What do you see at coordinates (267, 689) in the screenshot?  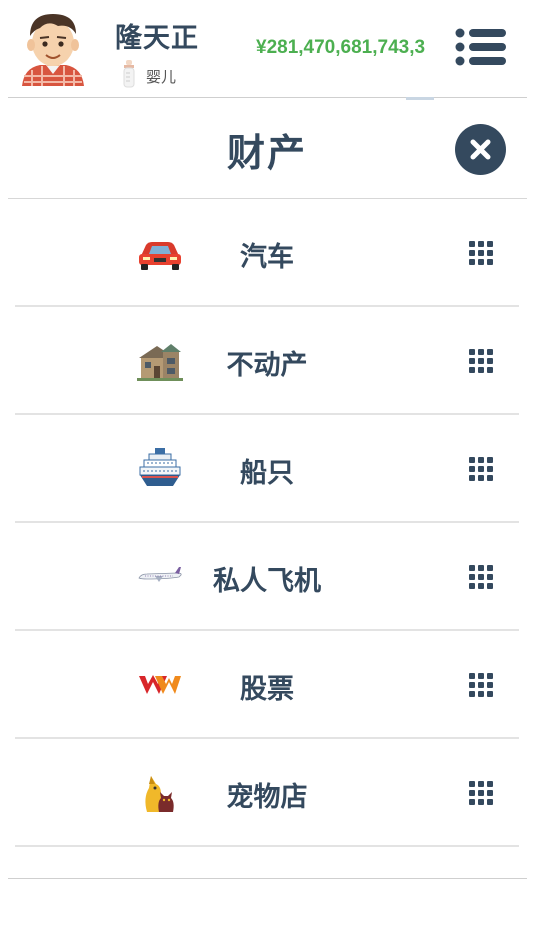 I see `asset-label: 股票` at bounding box center [267, 689].